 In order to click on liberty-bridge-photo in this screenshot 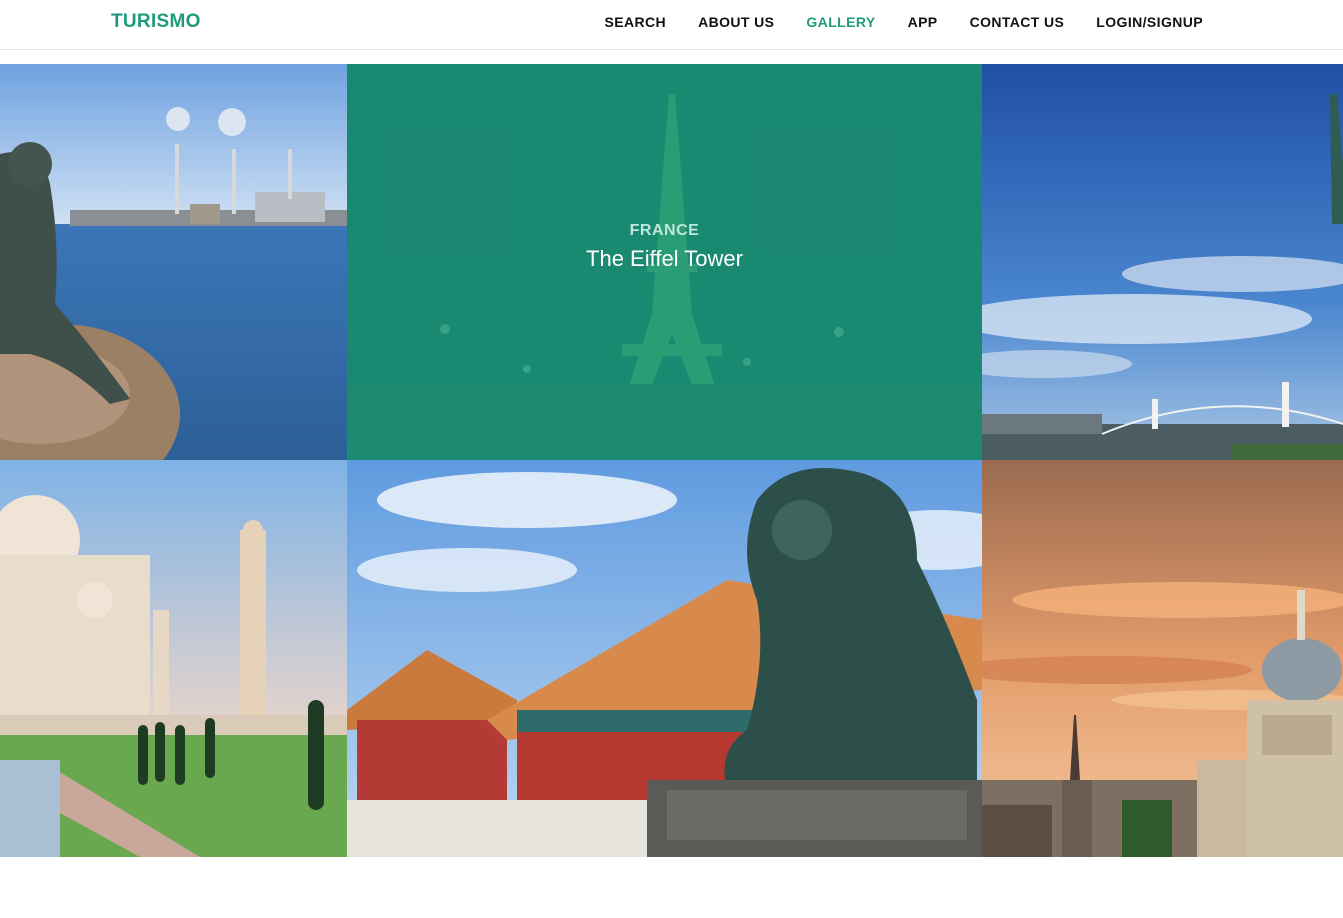, I will do `click(1162, 262)`.